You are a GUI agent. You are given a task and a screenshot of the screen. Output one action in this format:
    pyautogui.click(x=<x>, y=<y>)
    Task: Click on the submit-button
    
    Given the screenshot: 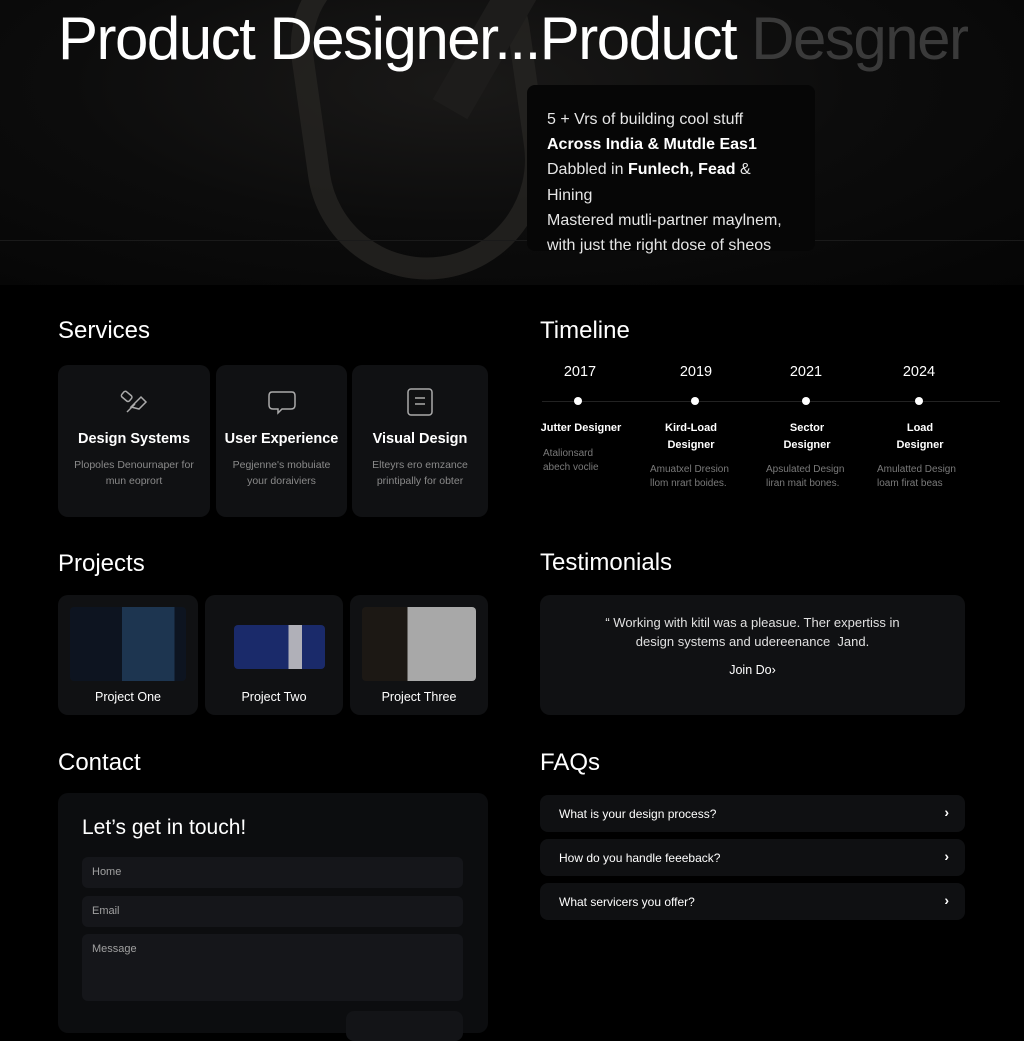 What is the action you would take?
    pyautogui.click(x=404, y=1026)
    